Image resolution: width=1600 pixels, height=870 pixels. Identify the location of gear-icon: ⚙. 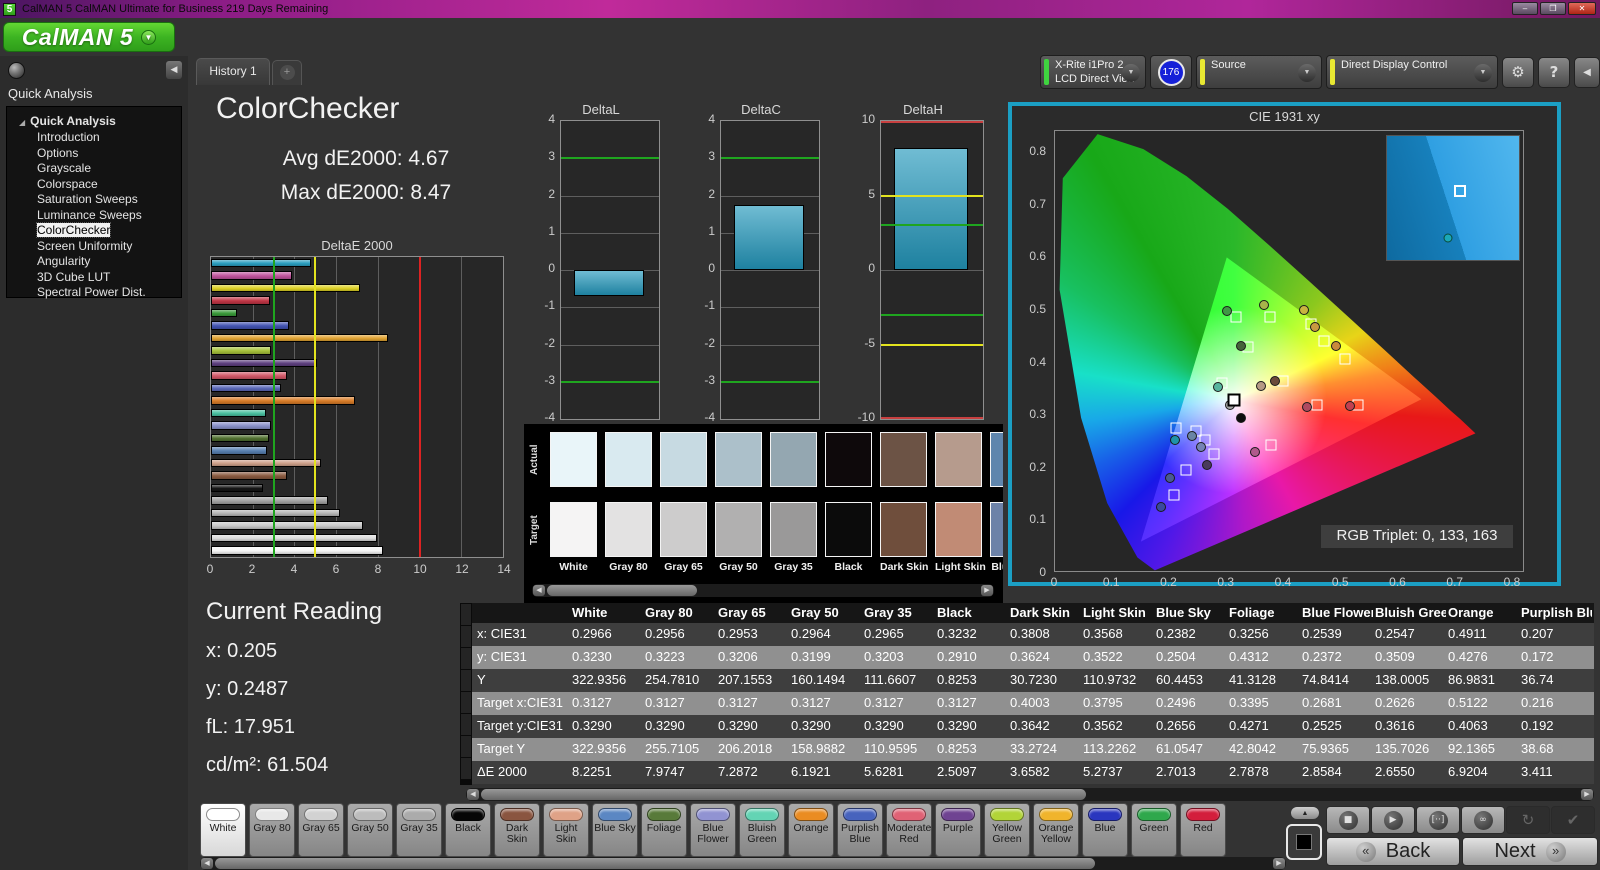
(1518, 72).